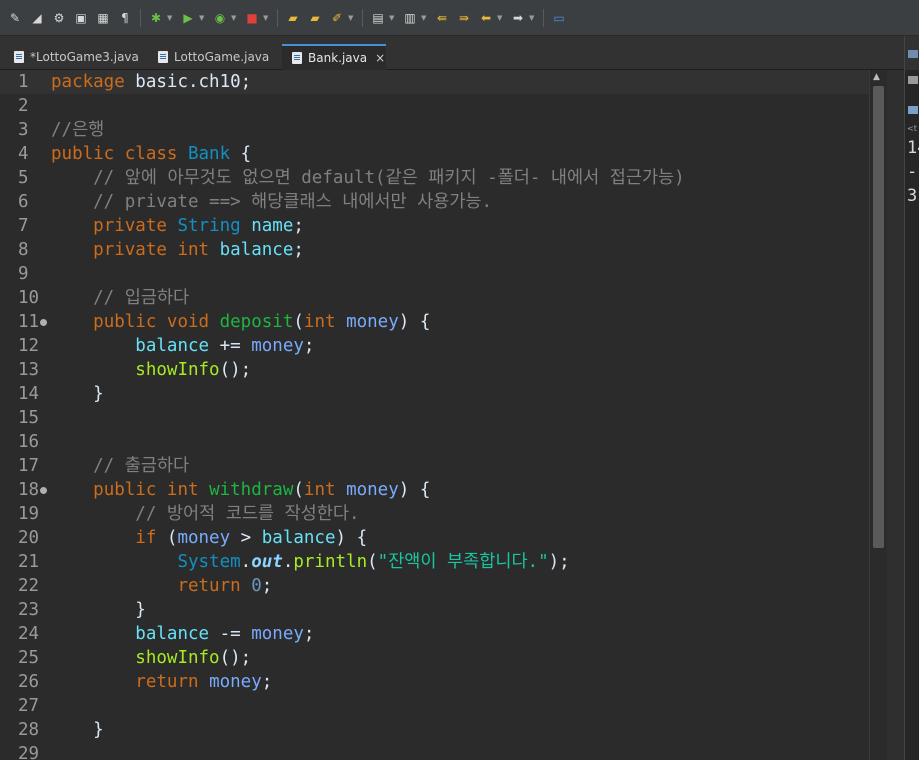  What do you see at coordinates (443, 658) in the screenshot?
I see `code-line: 25 showInfo();` at bounding box center [443, 658].